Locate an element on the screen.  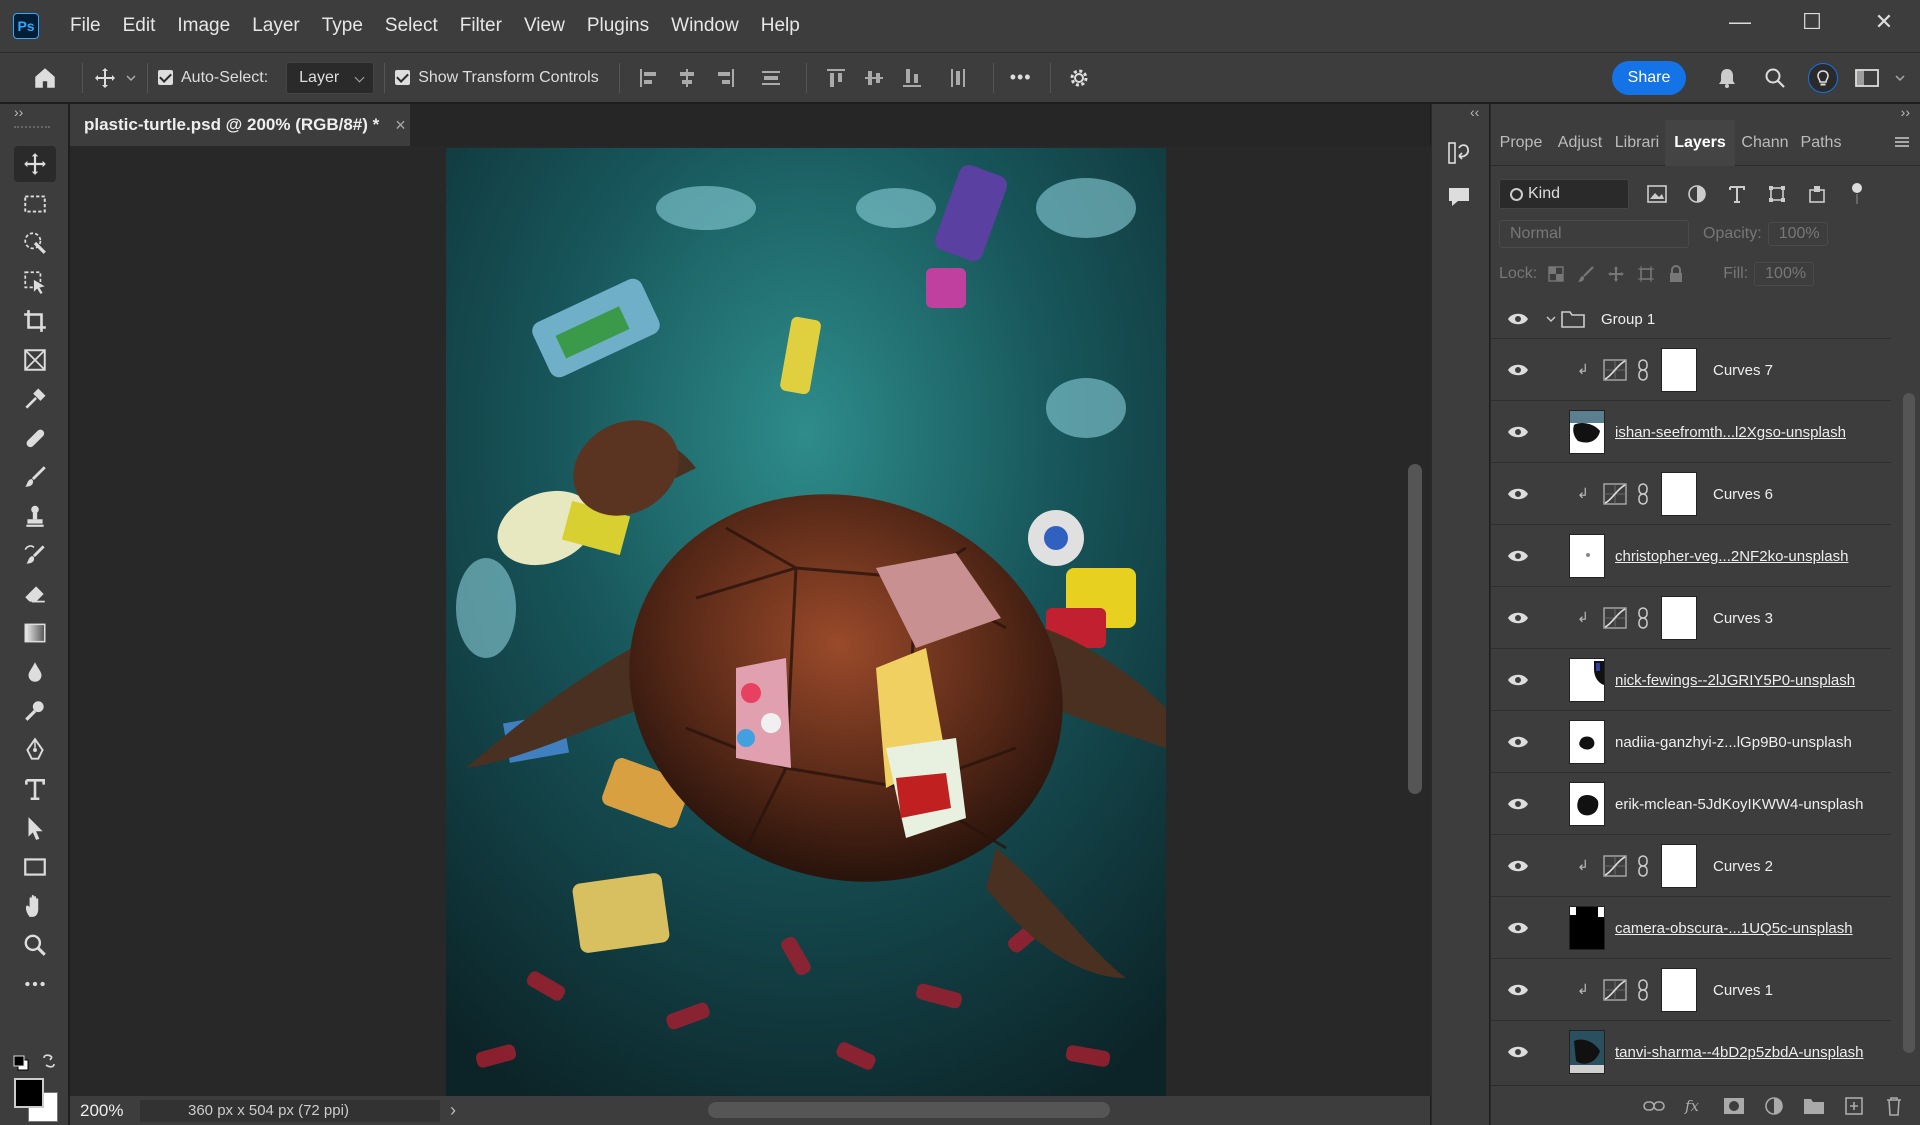
vertical-scrollbar is located at coordinates (1418, 621).